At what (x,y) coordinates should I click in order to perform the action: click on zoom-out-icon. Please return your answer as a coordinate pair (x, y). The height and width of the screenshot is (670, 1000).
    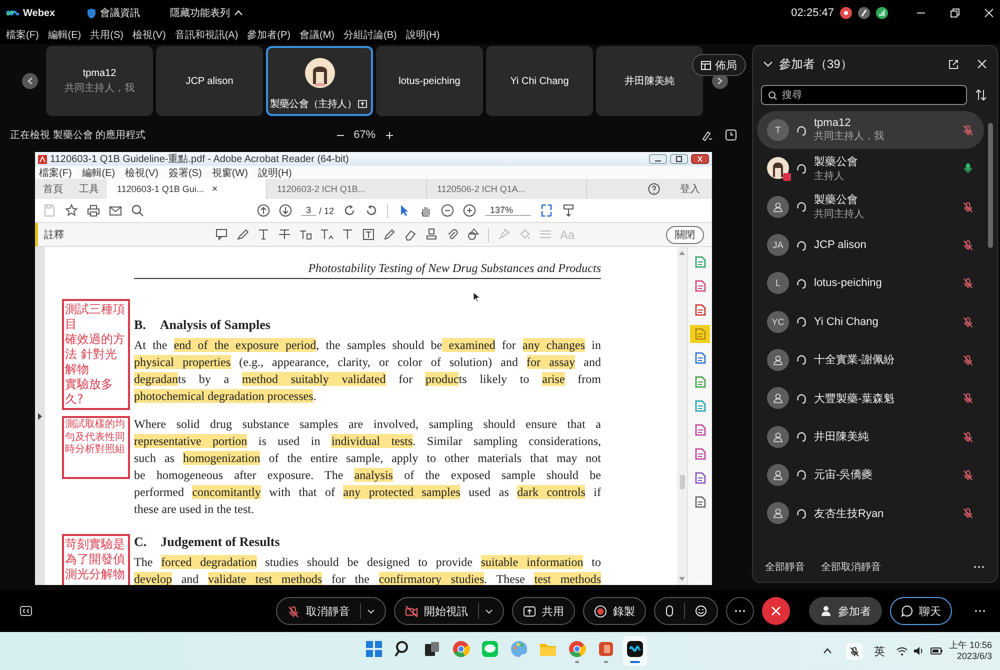
    Looking at the image, I should click on (447, 210).